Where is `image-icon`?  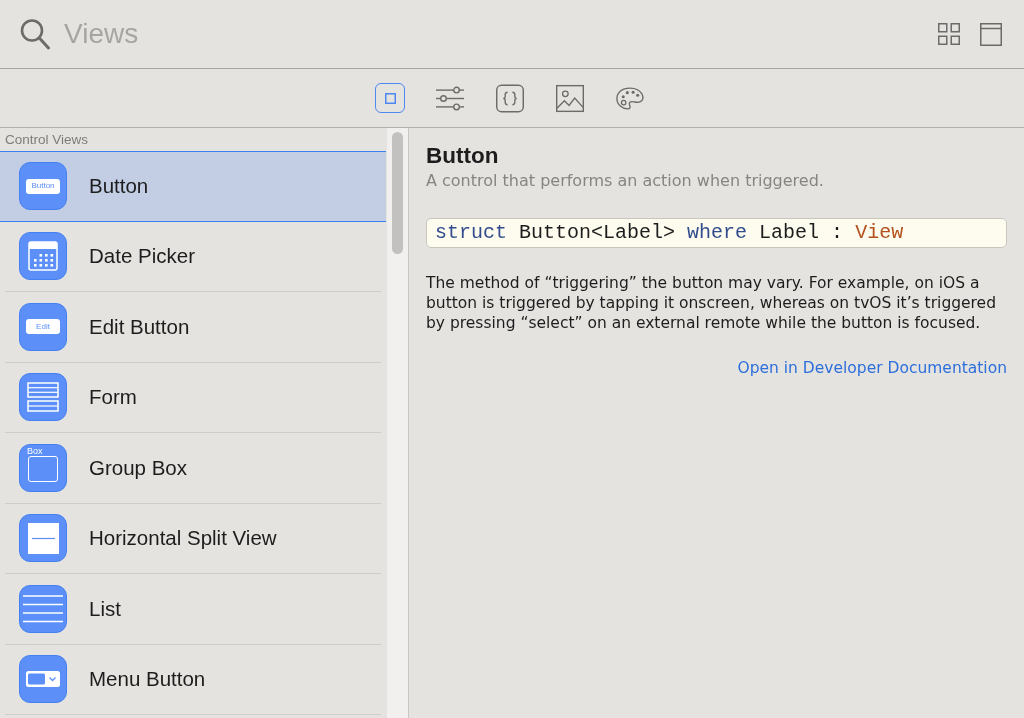 image-icon is located at coordinates (570, 98).